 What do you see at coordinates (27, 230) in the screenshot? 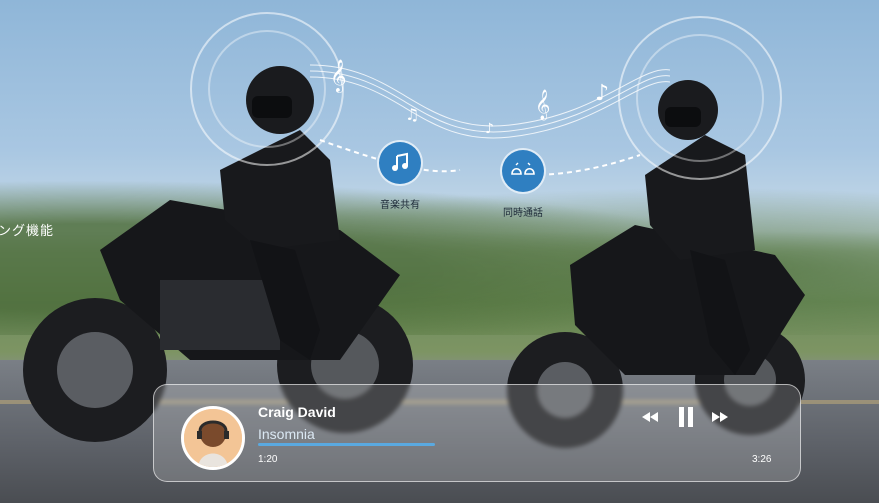
I see `feature-caption-fragment: ング機能` at bounding box center [27, 230].